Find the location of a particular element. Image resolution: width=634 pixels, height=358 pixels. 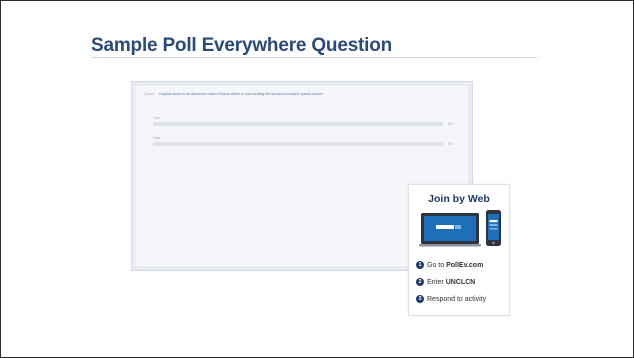

devices-illustration is located at coordinates (460, 228).